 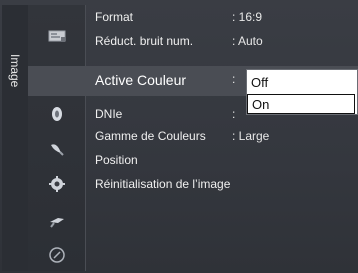 I want to click on menu-item-format-value: : 16:9, so click(x=247, y=17).